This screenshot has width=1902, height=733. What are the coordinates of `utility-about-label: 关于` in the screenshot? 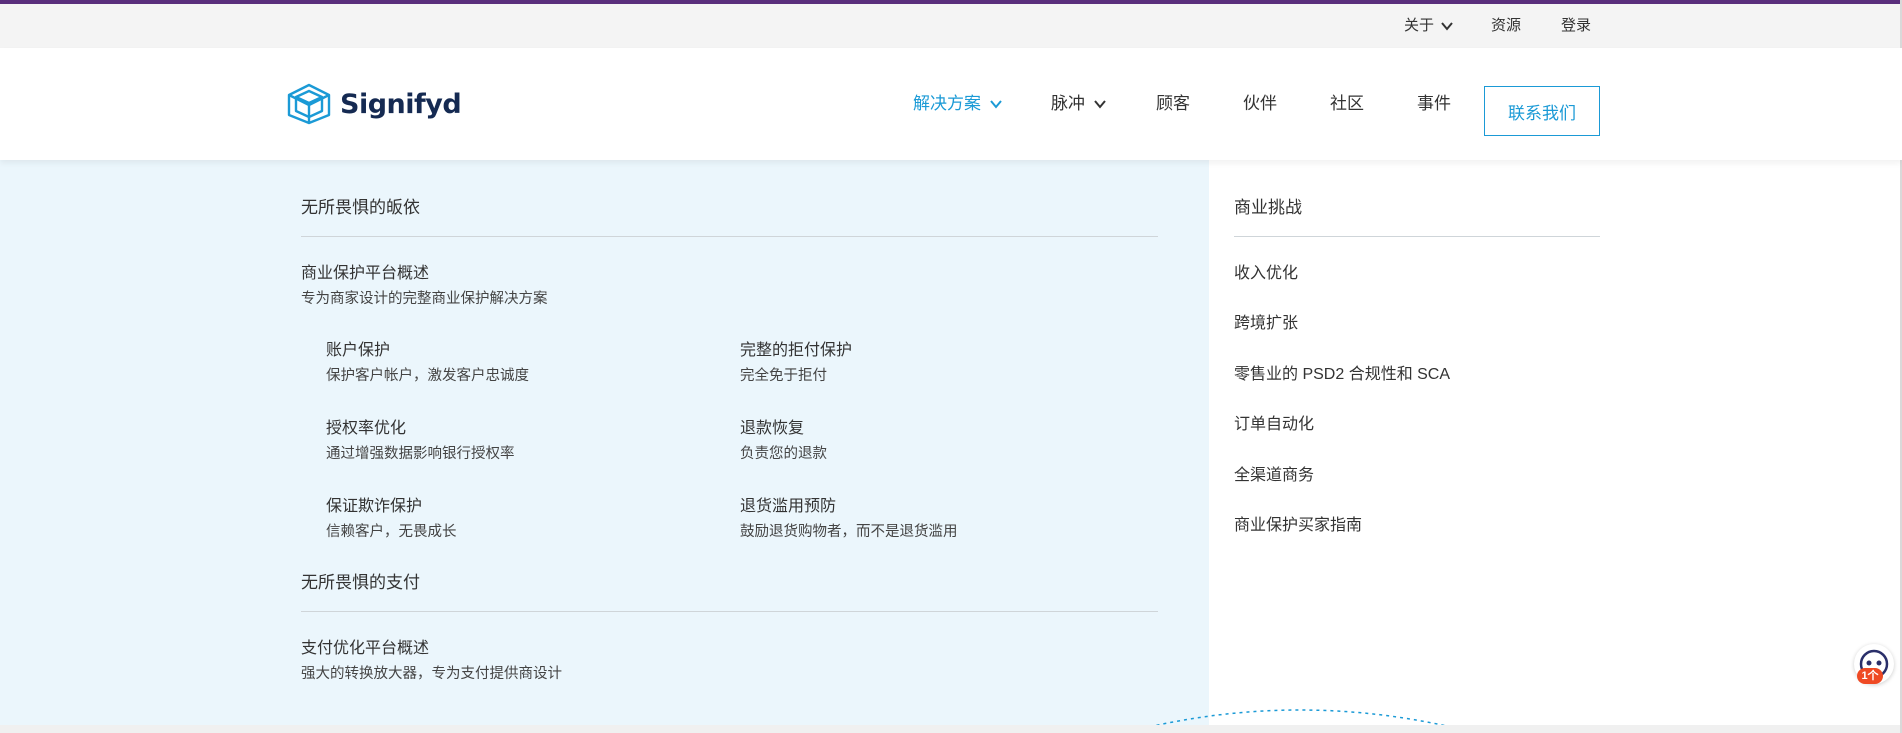 It's located at (1419, 25).